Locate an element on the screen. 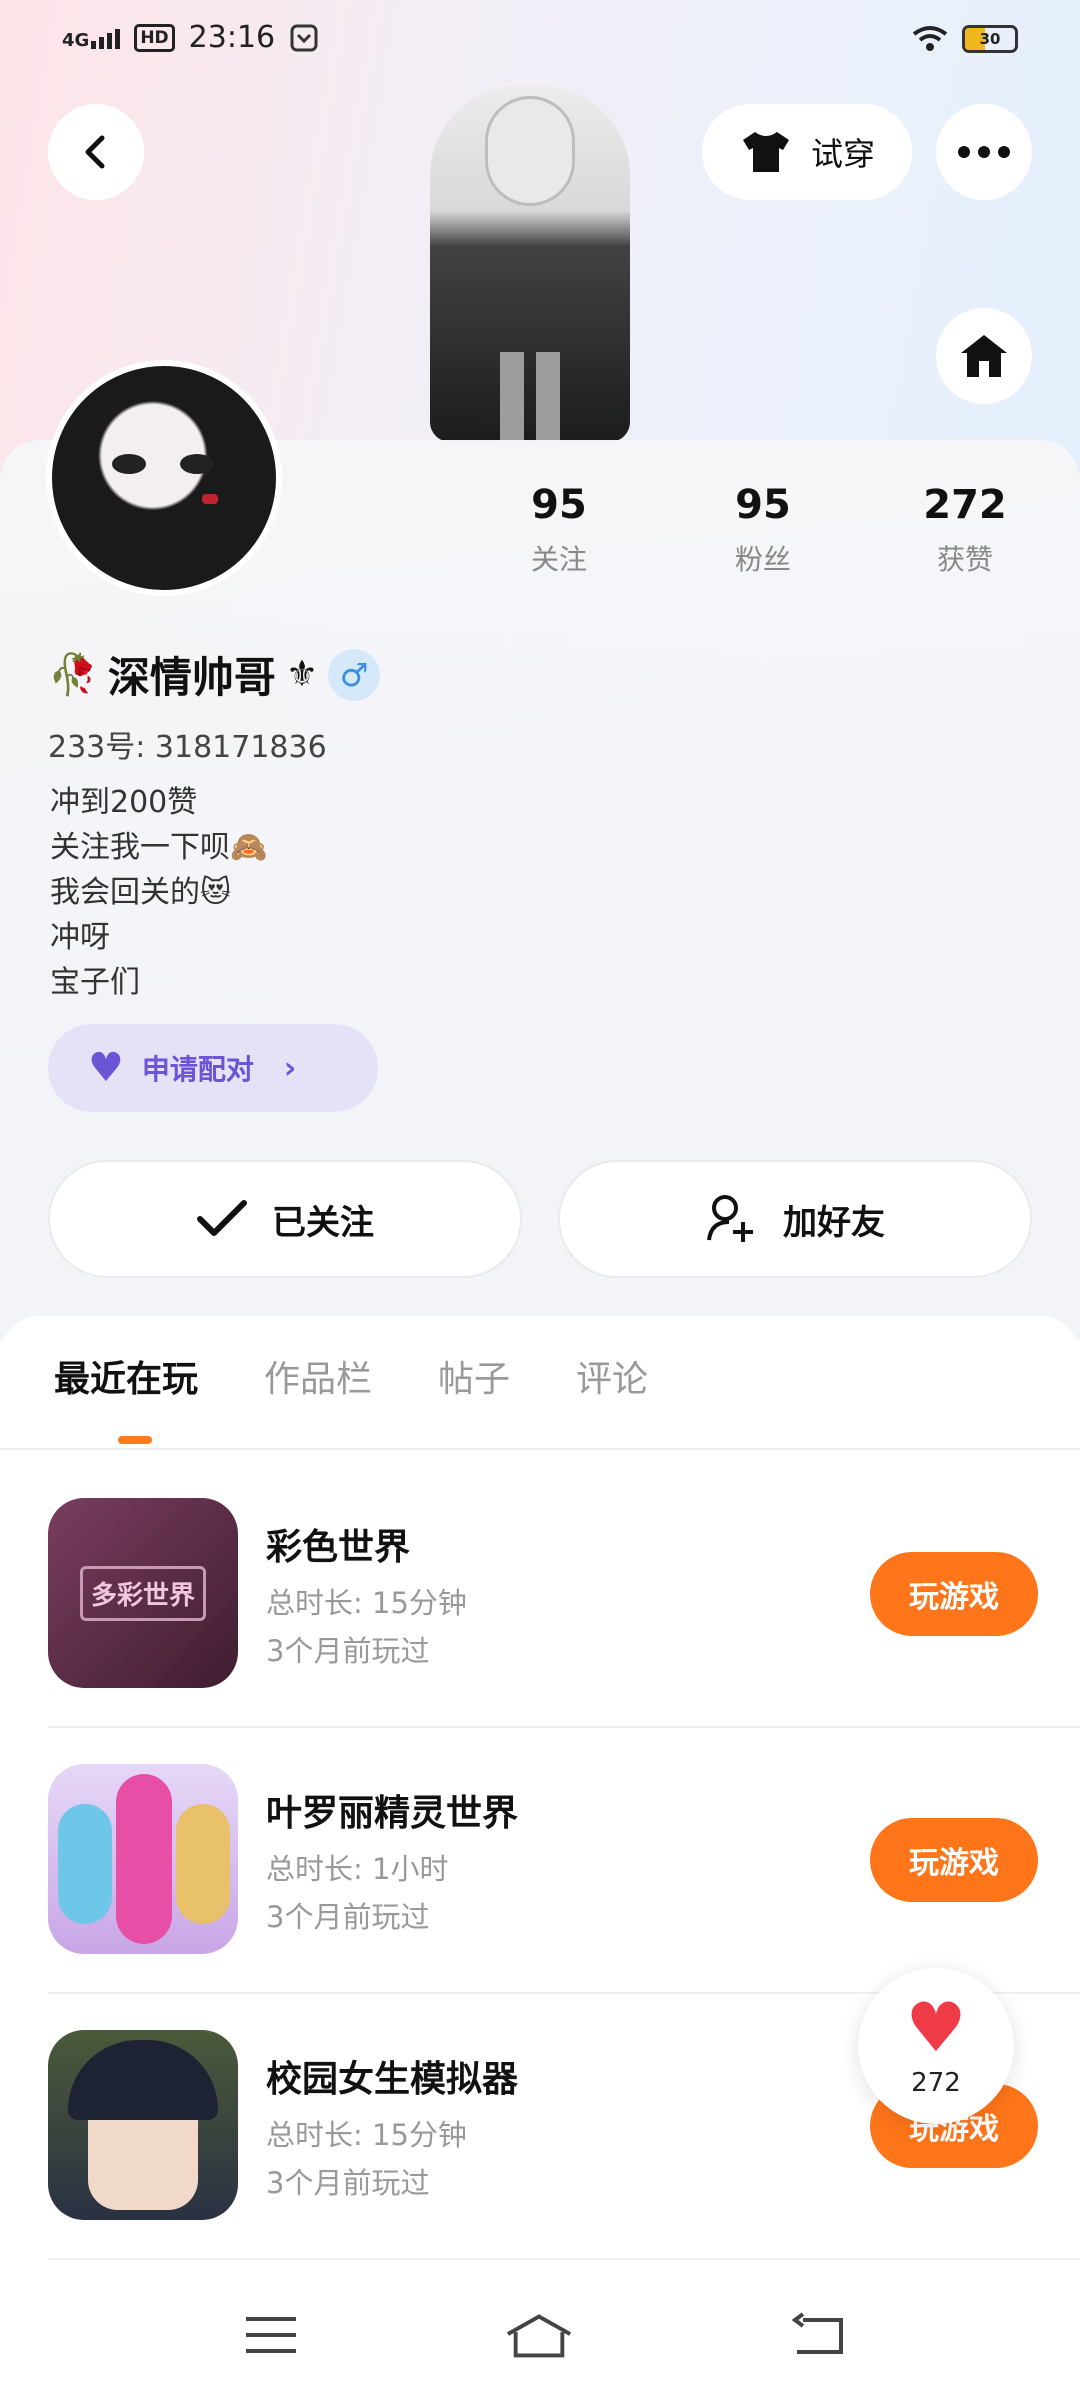 The image size is (1080, 2400). try-on-button: 试穿 is located at coordinates (807, 152).